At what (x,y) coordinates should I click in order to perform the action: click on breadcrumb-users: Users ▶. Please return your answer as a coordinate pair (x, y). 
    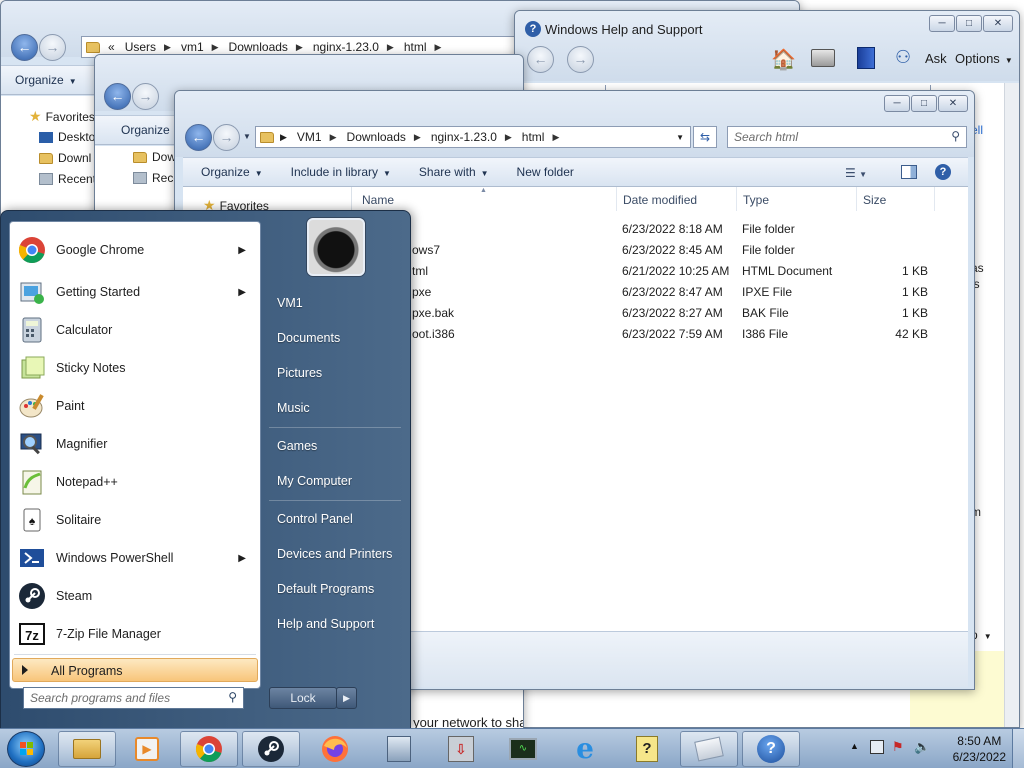
    Looking at the image, I should click on (149, 47).